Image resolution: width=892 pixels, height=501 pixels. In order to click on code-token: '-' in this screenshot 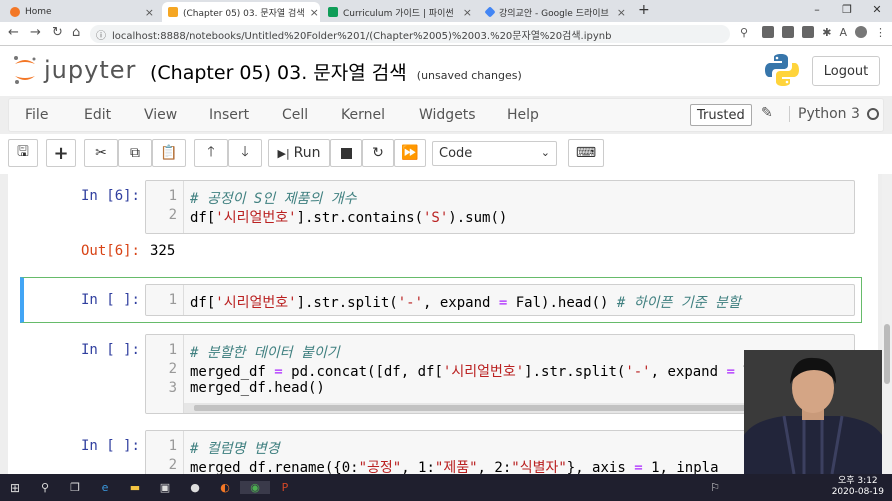, I will do `click(410, 303)`.